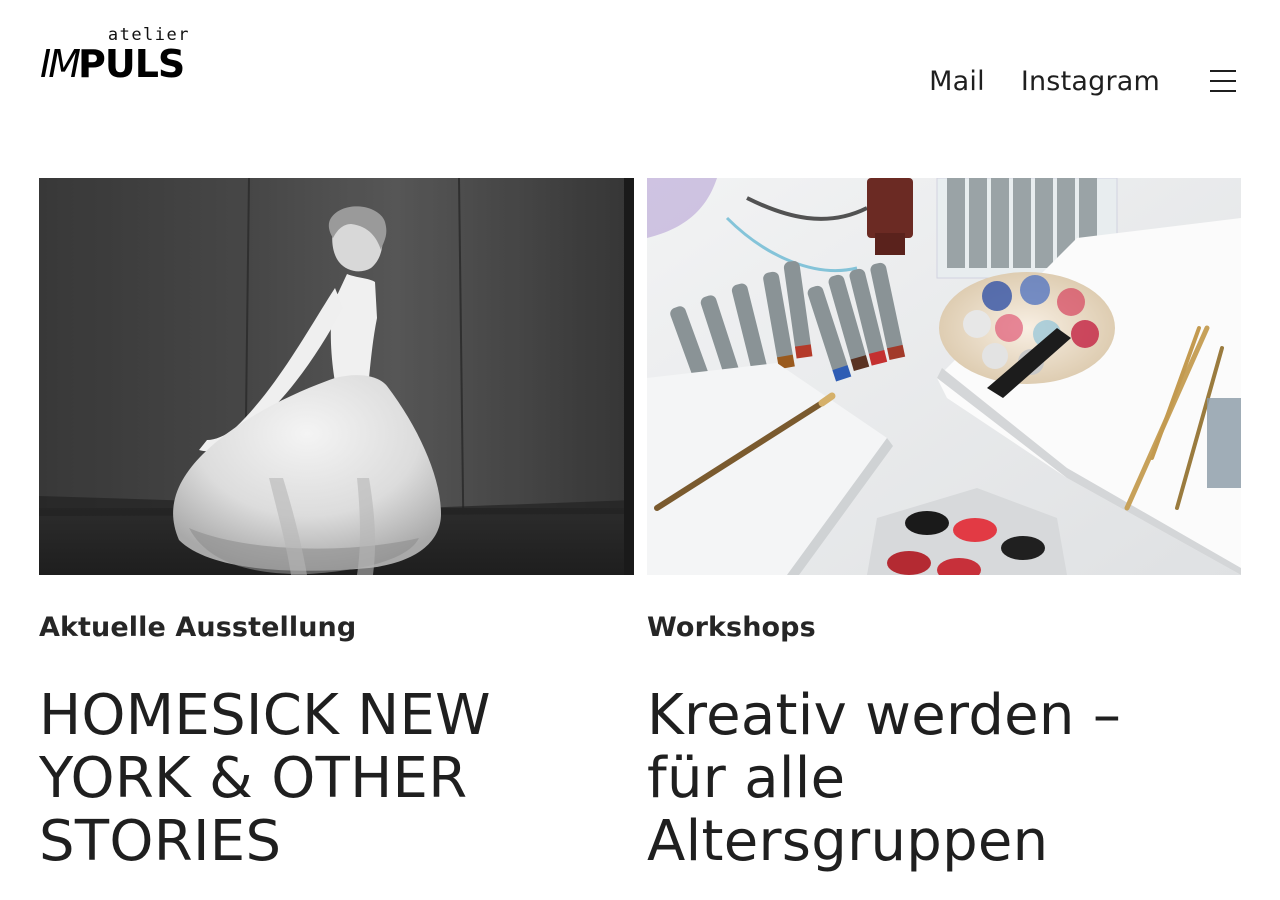 This screenshot has width=1280, height=900. I want to click on exhibition-kicker: Aktuelle Ausstellung, so click(198, 627).